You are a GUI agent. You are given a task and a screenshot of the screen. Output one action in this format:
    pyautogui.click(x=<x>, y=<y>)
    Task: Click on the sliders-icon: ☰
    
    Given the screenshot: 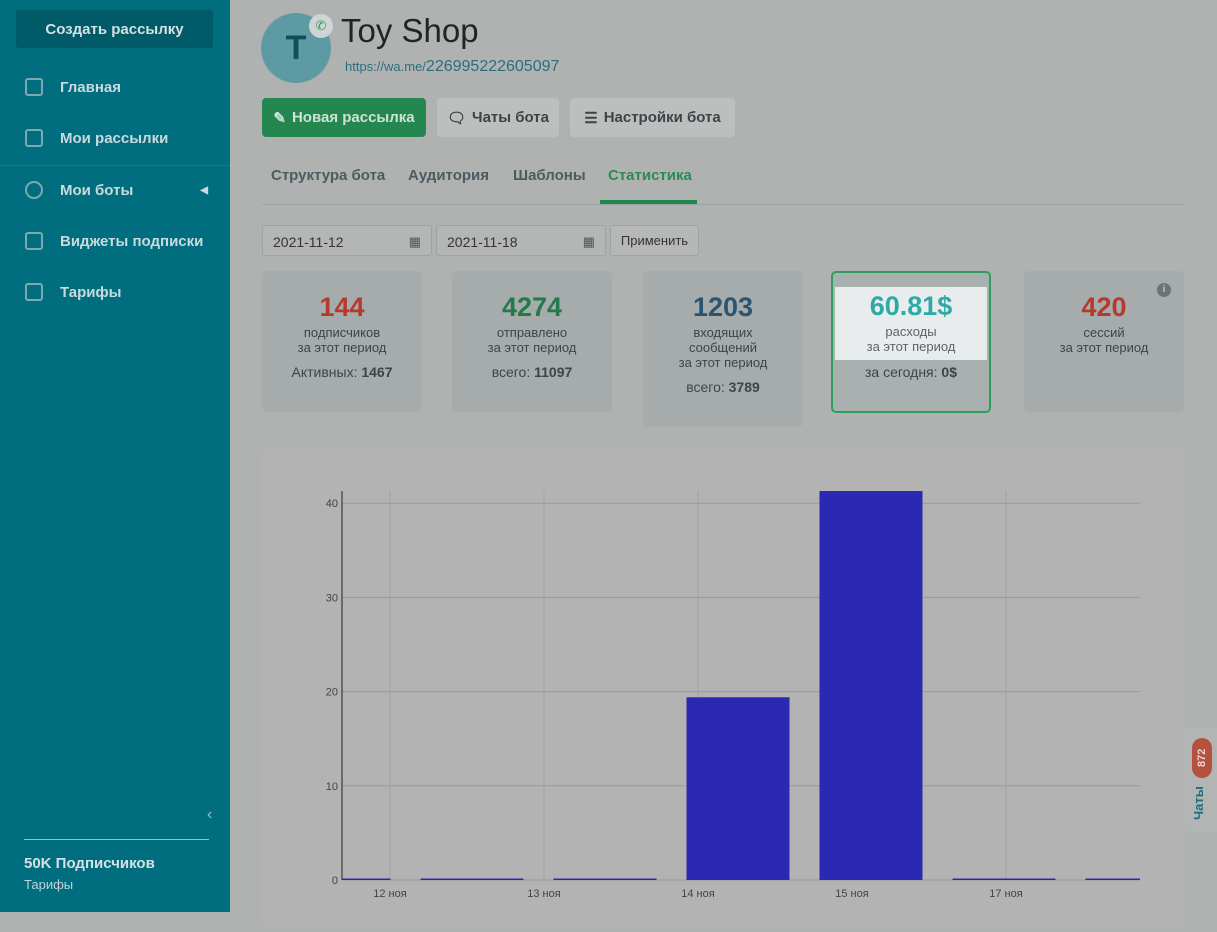 What is the action you would take?
    pyautogui.click(x=591, y=118)
    